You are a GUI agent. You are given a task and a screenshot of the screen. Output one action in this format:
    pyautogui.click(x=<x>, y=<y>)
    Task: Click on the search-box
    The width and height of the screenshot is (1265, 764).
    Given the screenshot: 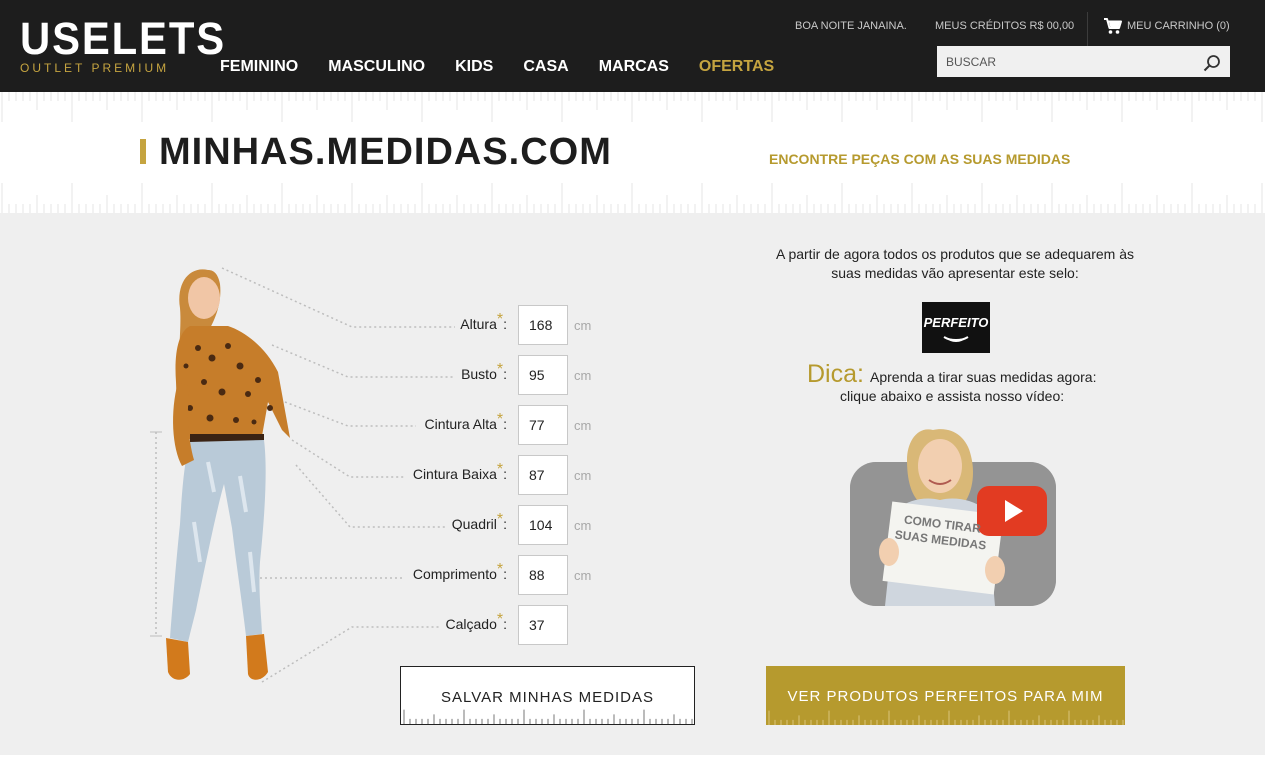 What is the action you would take?
    pyautogui.click(x=1083, y=61)
    